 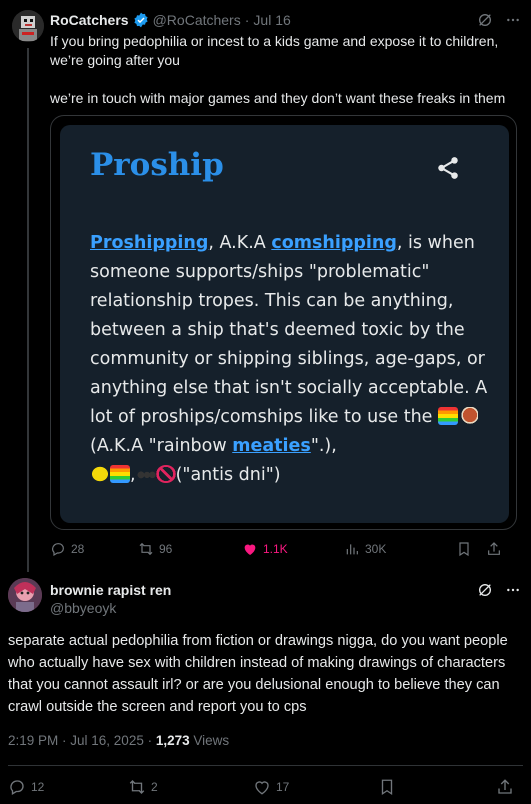 What do you see at coordinates (400, 549) in the screenshot?
I see `views-button: 30K` at bounding box center [400, 549].